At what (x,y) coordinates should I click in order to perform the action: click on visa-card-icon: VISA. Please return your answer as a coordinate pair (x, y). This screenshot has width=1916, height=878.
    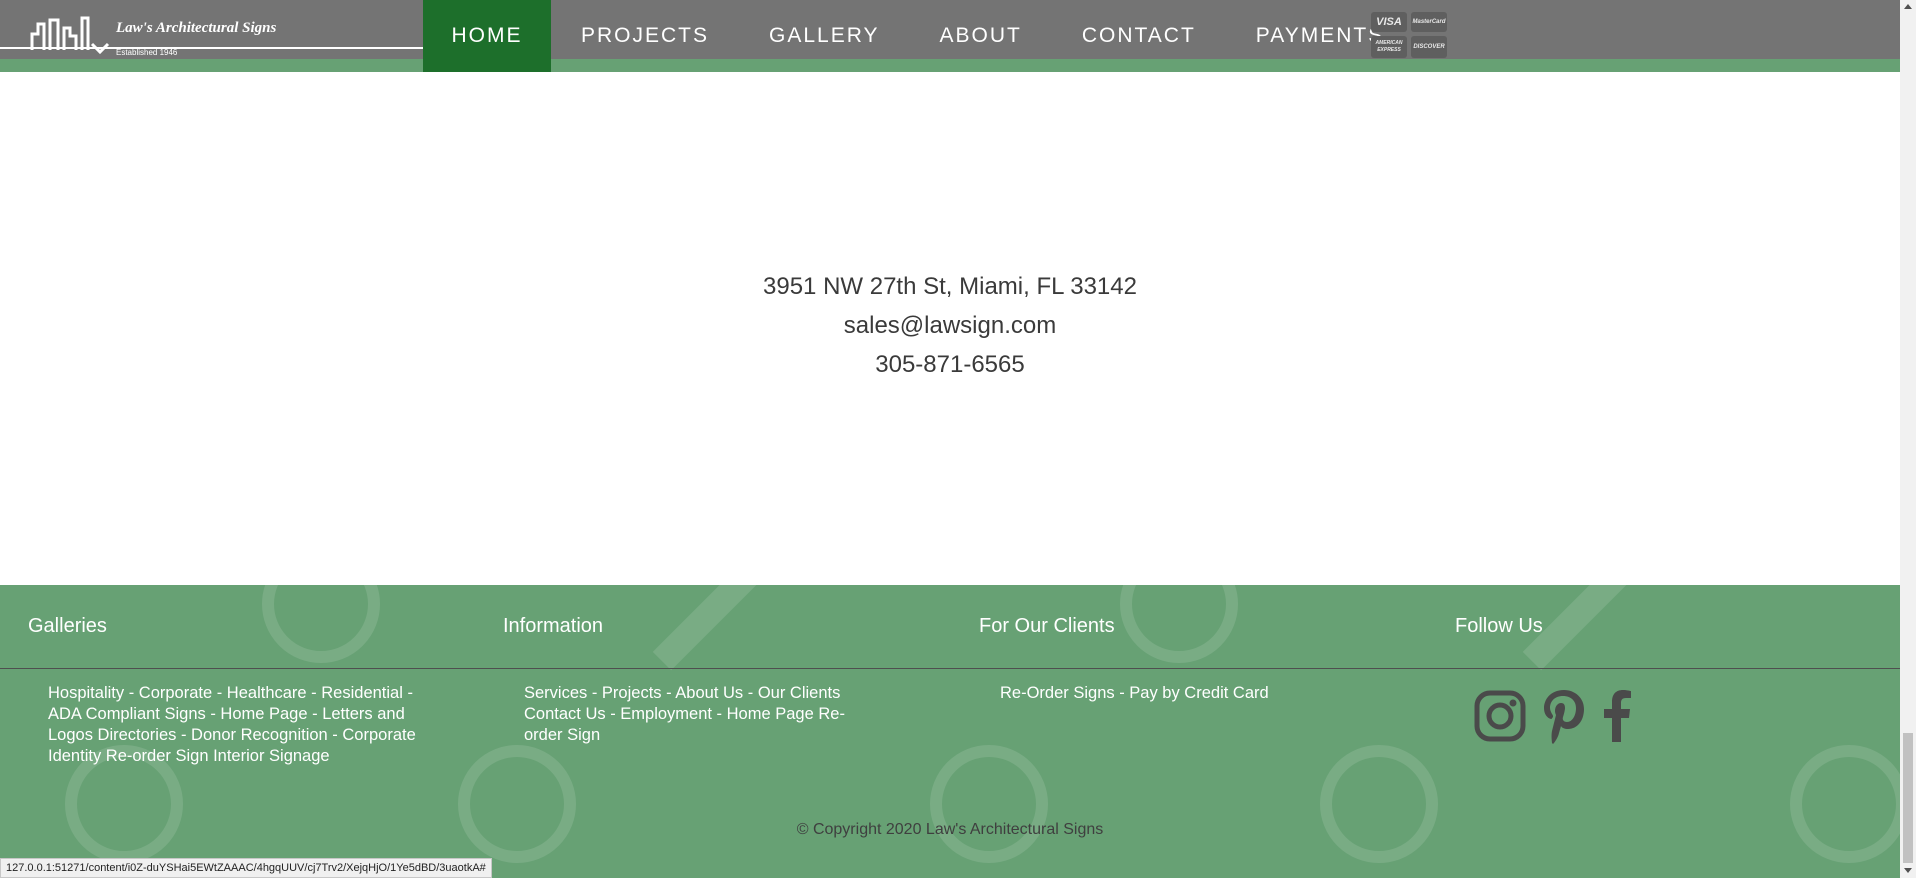
    Looking at the image, I should click on (1389, 22).